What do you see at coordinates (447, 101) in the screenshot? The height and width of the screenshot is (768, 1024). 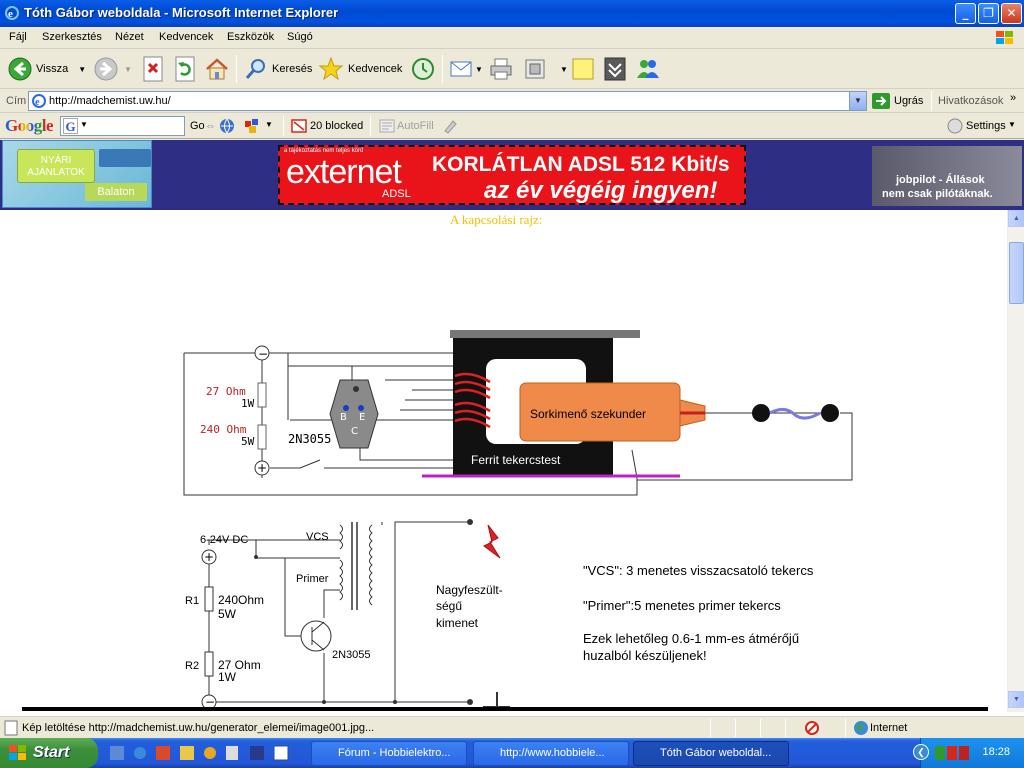 I see `address-input: e http://madchemist.uw.hu/ ▼` at bounding box center [447, 101].